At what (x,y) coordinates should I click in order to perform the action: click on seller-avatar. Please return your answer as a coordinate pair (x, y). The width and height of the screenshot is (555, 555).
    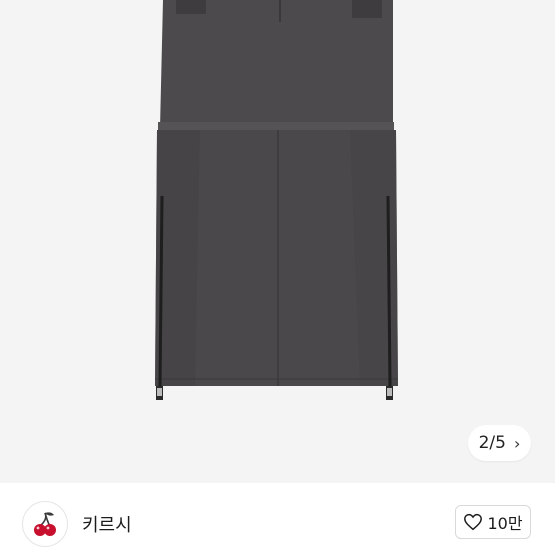
    Looking at the image, I should click on (45, 524).